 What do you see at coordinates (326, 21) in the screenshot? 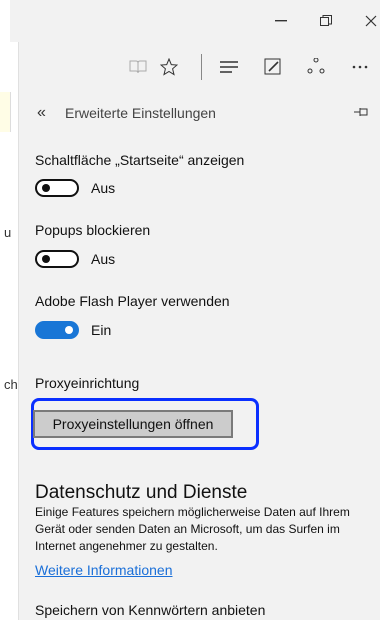
I see `restore-icon` at bounding box center [326, 21].